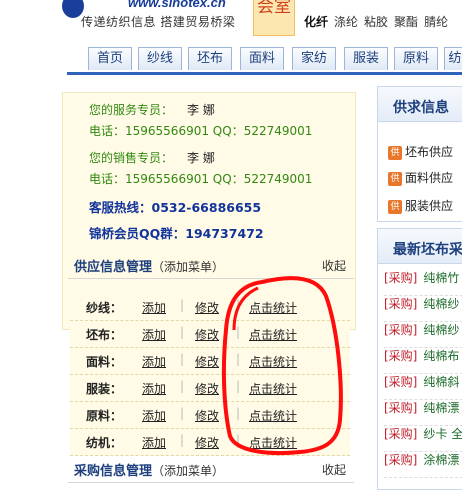 This screenshot has height=490, width=462. I want to click on latest-item: [采购] 纯棉漂, so click(423, 412).